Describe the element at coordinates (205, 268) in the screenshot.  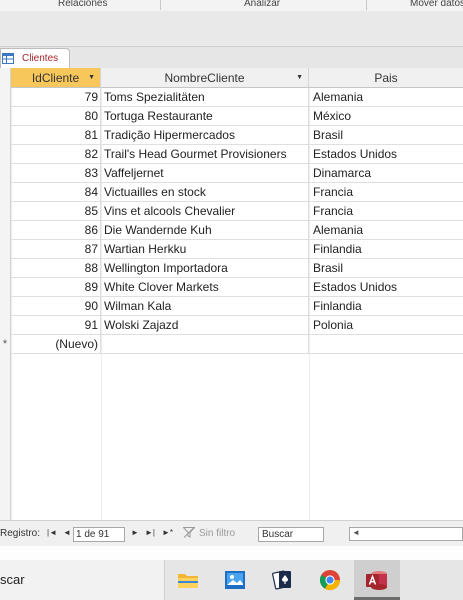
I see `cell-nombrecliente: Wellington Importadora` at that location.